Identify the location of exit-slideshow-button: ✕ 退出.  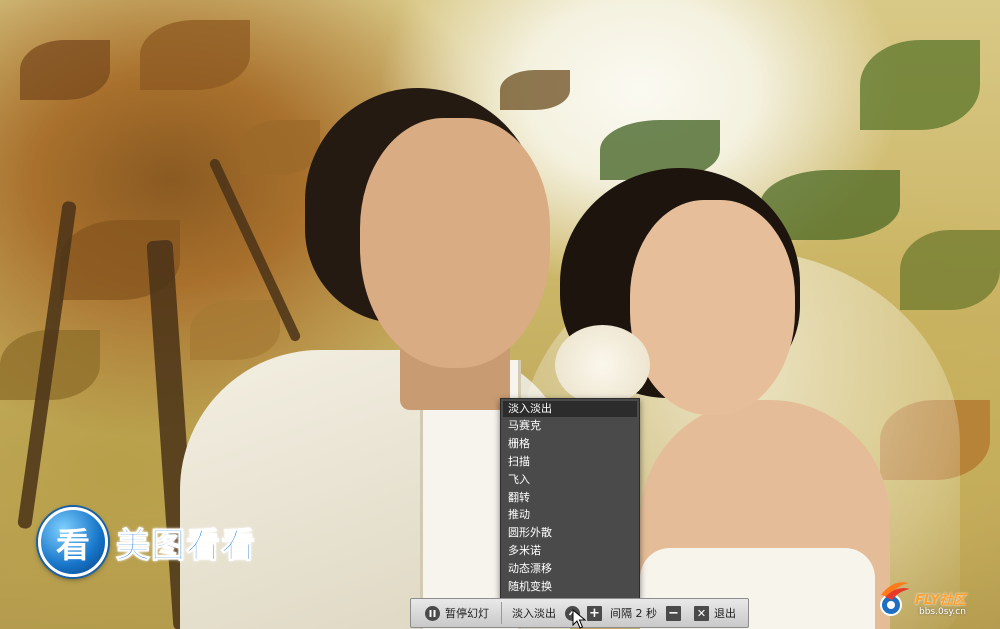
(715, 613).